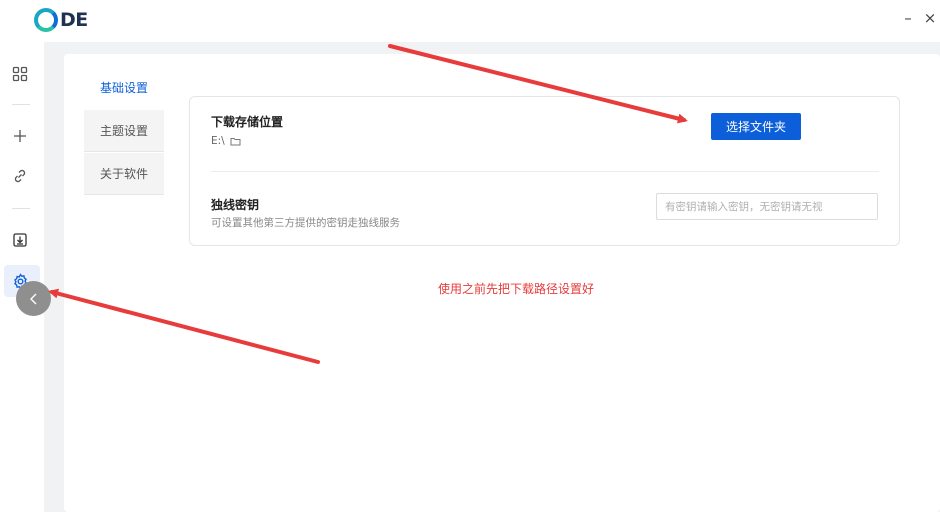 The width and height of the screenshot is (940, 512). Describe the element at coordinates (756, 126) in the screenshot. I see `choose-folder-button: 选择文件夹` at that location.